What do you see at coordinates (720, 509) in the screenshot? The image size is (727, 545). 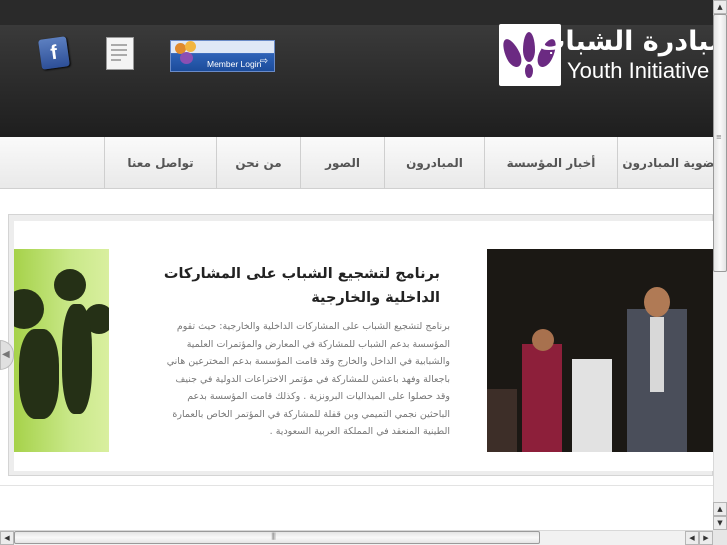 I see `scroll-up-button-bottom: ▲` at bounding box center [720, 509].